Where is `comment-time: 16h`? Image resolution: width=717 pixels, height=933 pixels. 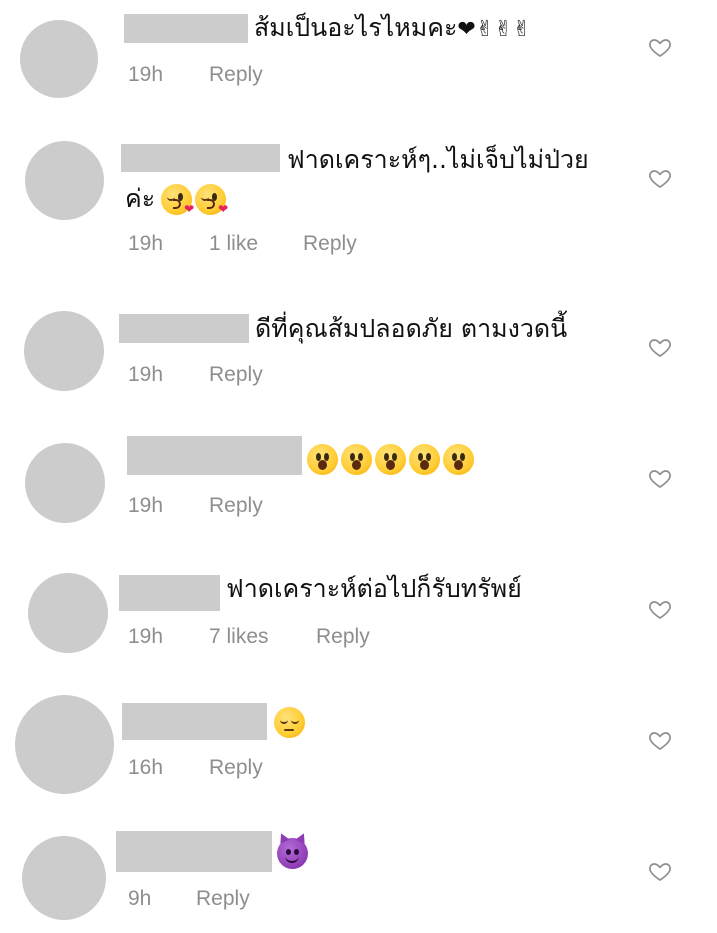 comment-time: 16h is located at coordinates (146, 767).